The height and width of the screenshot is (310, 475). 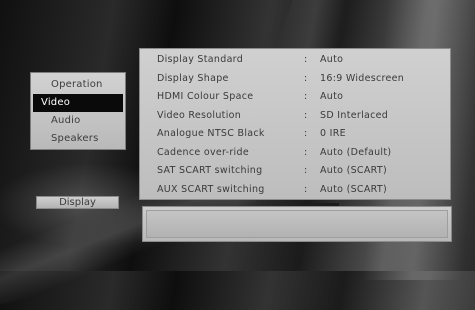 I want to click on setting-row-sat-scart-switching: SAT SCART switching : Auto (SCART), so click(x=295, y=171).